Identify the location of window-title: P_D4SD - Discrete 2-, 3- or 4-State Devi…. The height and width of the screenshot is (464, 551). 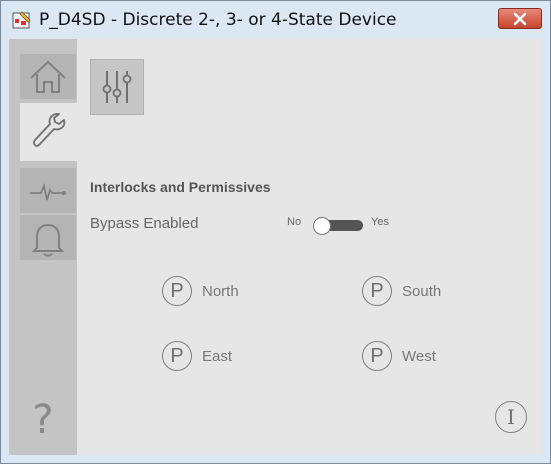
(218, 20).